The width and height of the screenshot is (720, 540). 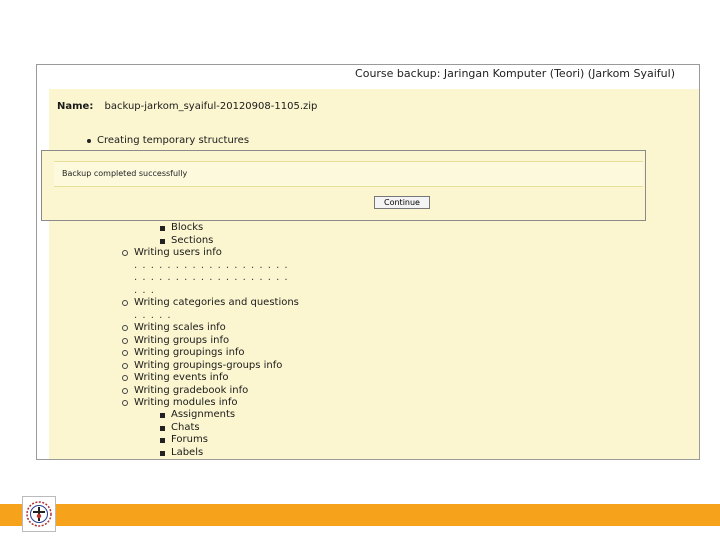 What do you see at coordinates (153, 315) in the screenshot?
I see `progress-dots: . . . . .` at bounding box center [153, 315].